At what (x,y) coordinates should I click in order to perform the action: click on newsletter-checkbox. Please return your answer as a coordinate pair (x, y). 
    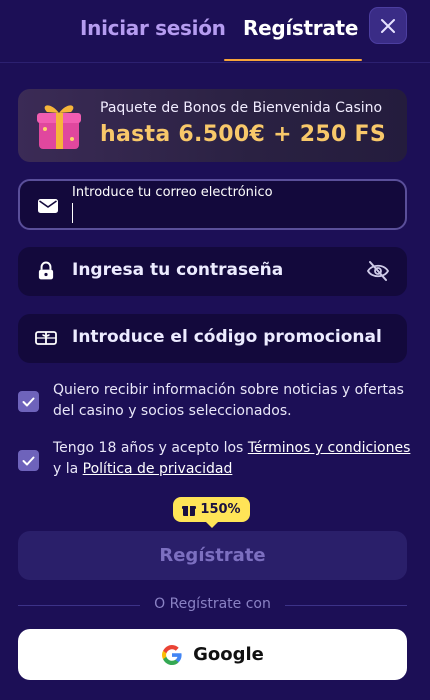
    Looking at the image, I should click on (28, 401).